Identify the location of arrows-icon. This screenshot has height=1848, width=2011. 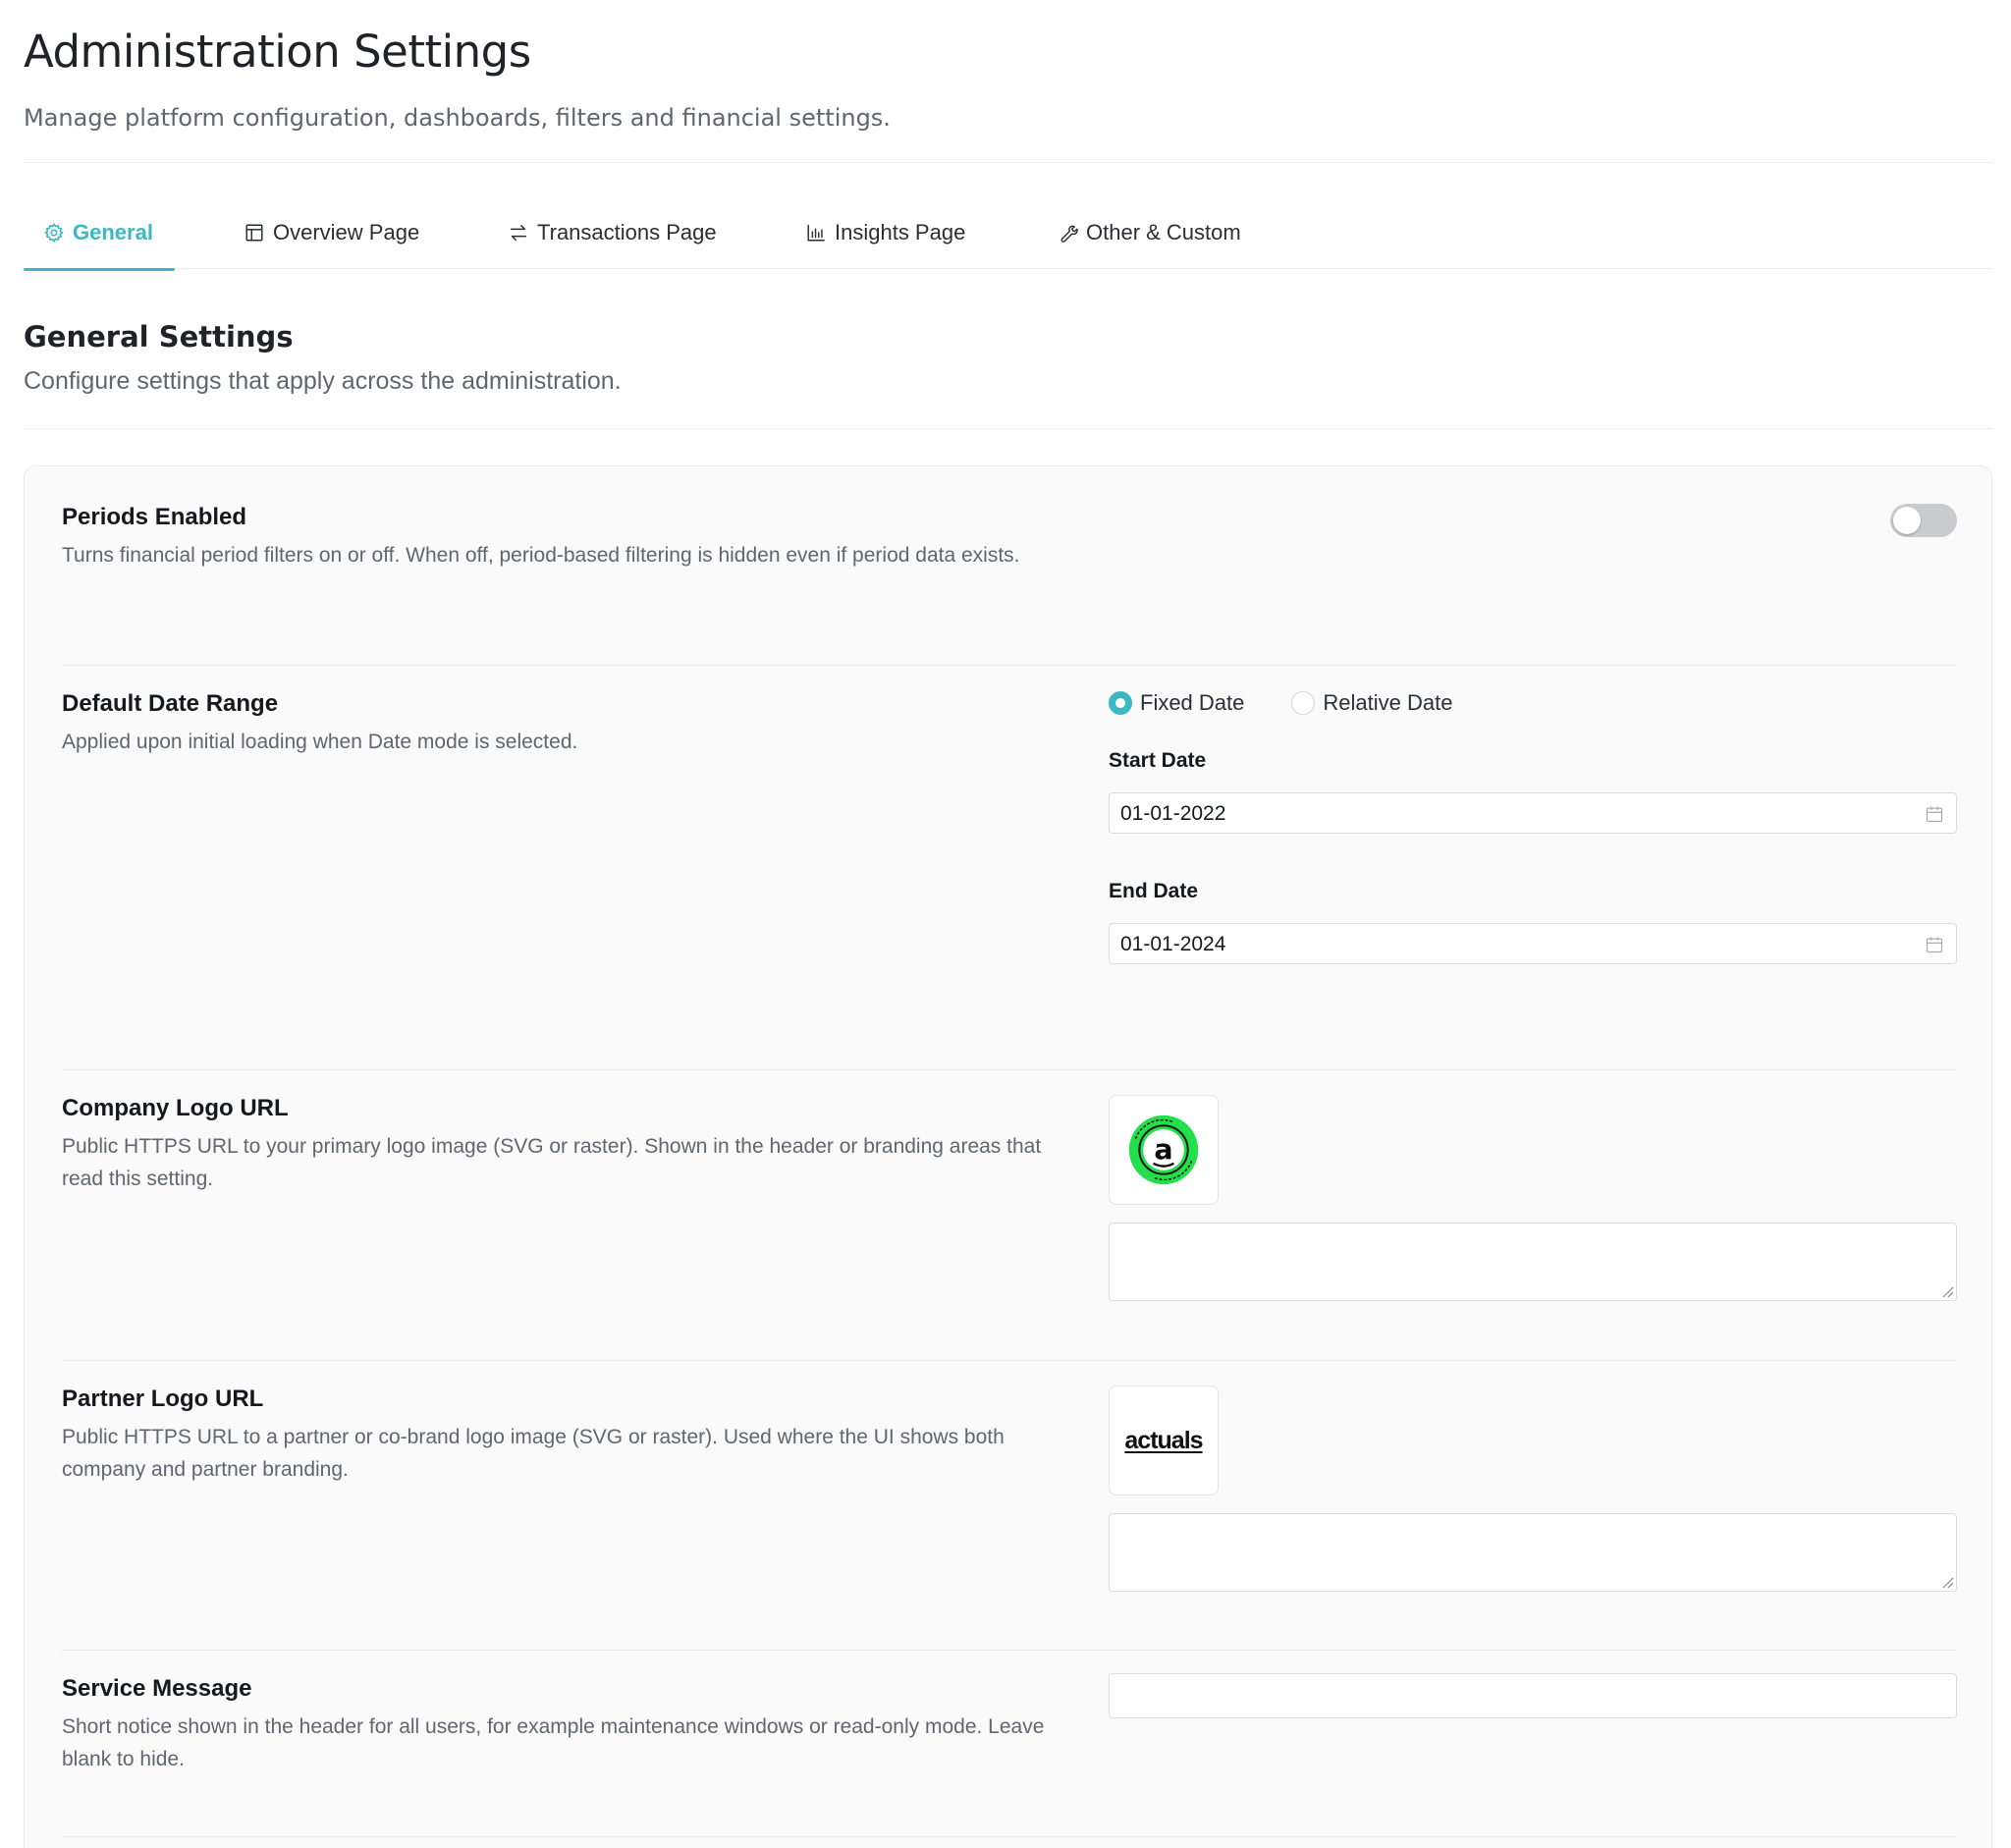
(518, 233).